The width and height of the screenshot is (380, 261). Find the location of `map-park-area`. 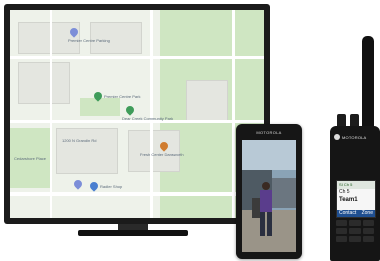

map-park-area is located at coordinates (100, 107).